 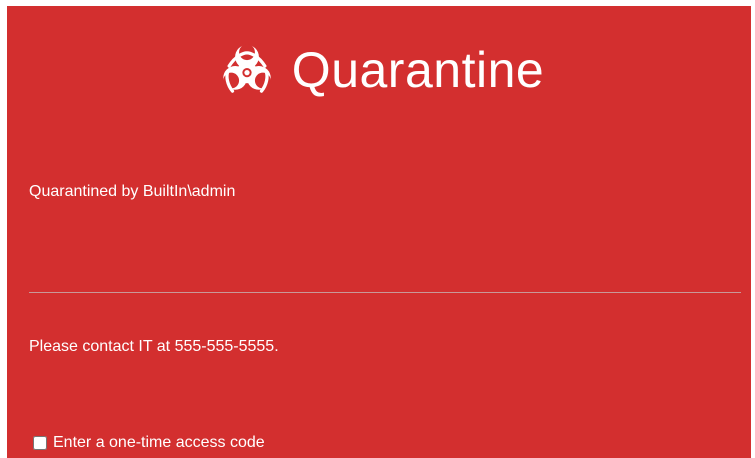 I want to click on quarantined-by-text: Quarantined by BuiltIn\admin, so click(x=132, y=191).